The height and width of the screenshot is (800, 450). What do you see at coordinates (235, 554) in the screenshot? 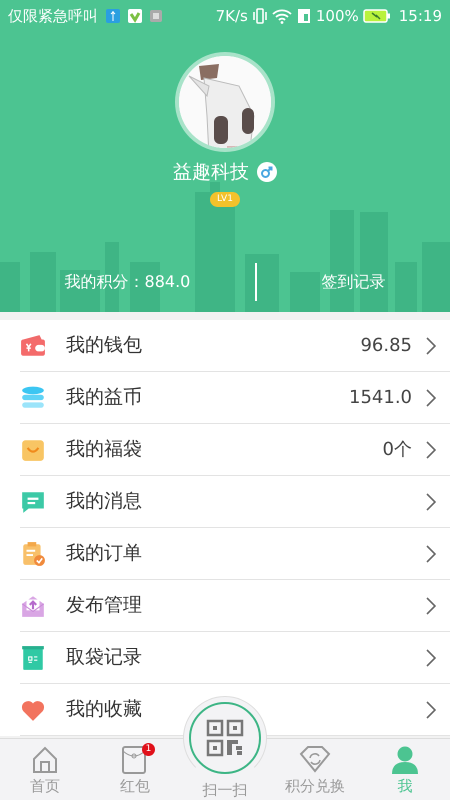
I see `menu-item: 我的订单` at bounding box center [235, 554].